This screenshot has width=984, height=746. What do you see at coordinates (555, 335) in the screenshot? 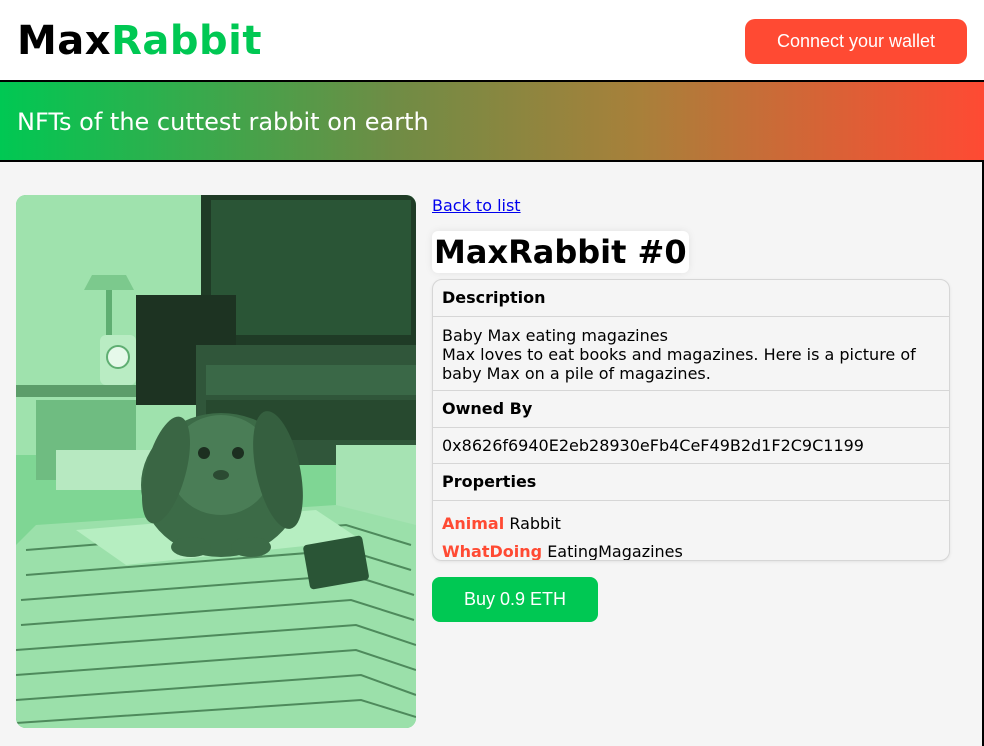
I see `description-title: Baby Max eating magazines` at bounding box center [555, 335].